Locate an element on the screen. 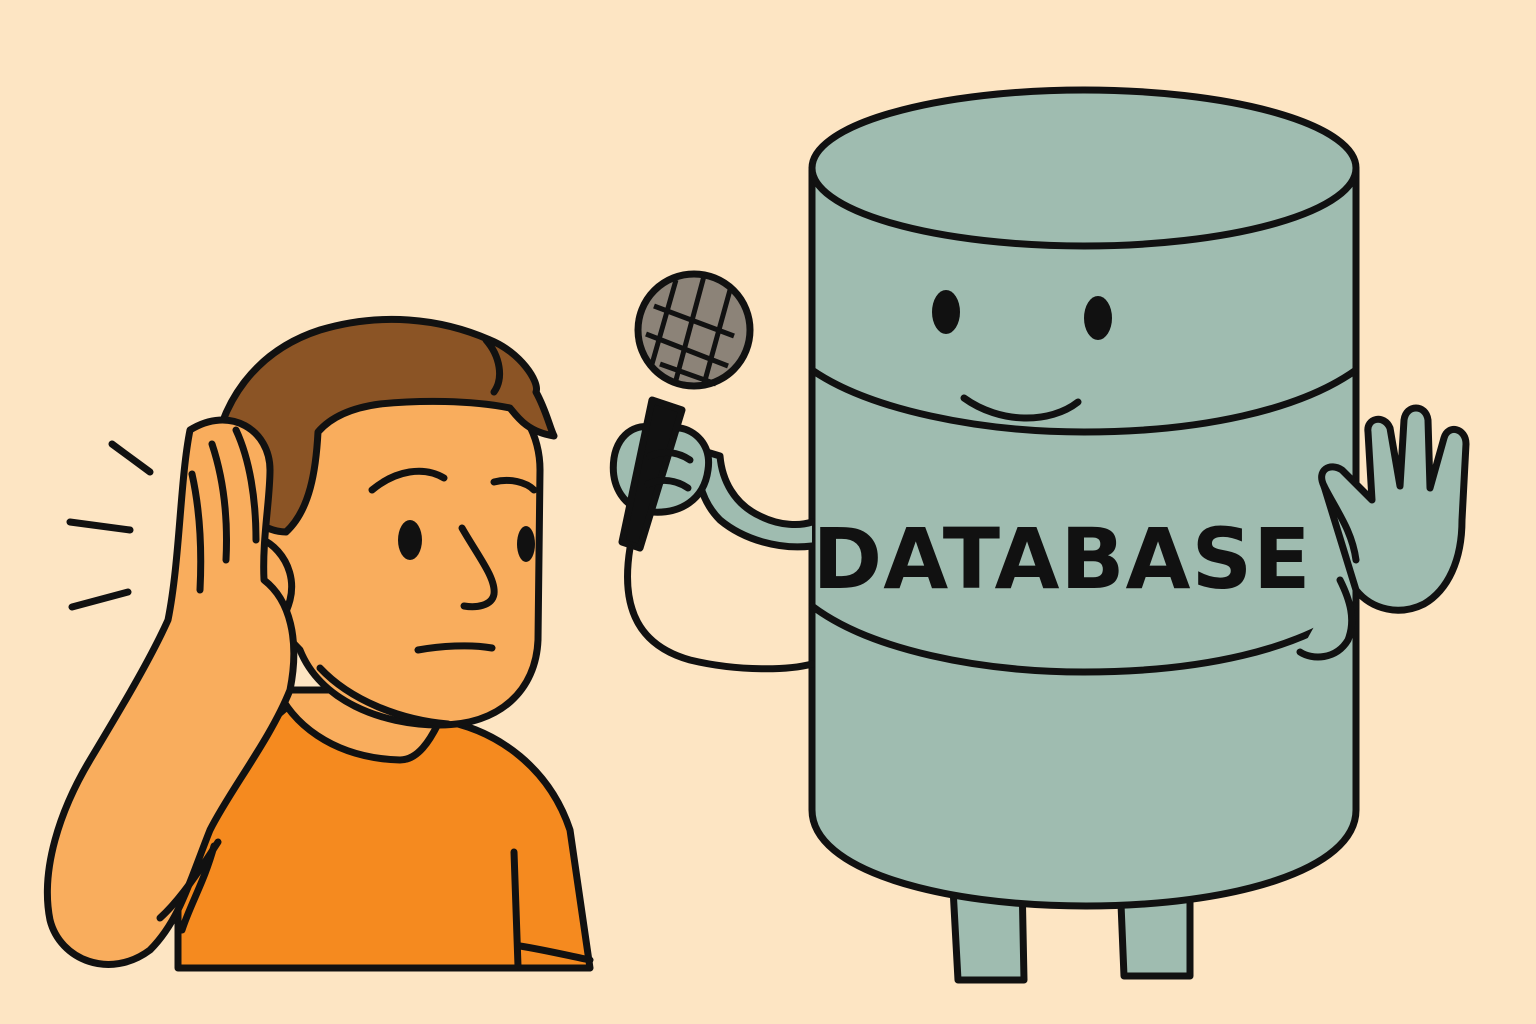 The image size is (1536, 1024). eye-right is located at coordinates (526, 544).